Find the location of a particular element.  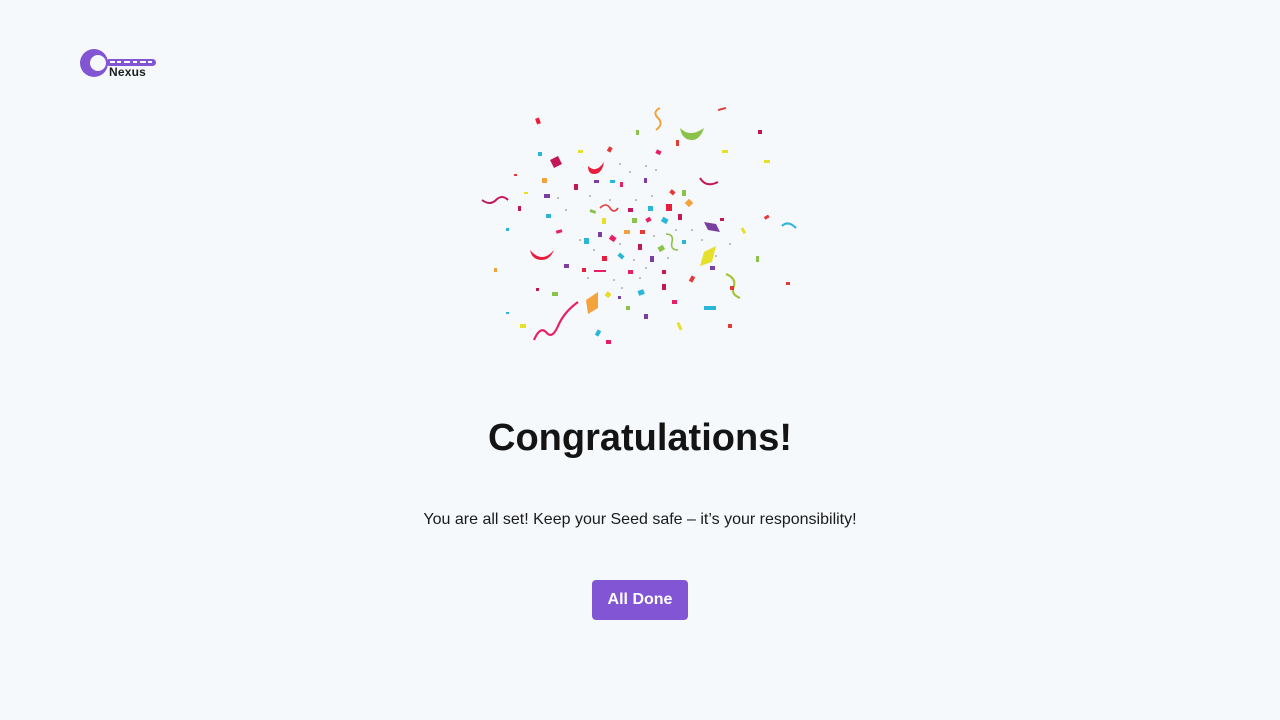

page-title: Congratulations! is located at coordinates (640, 438).